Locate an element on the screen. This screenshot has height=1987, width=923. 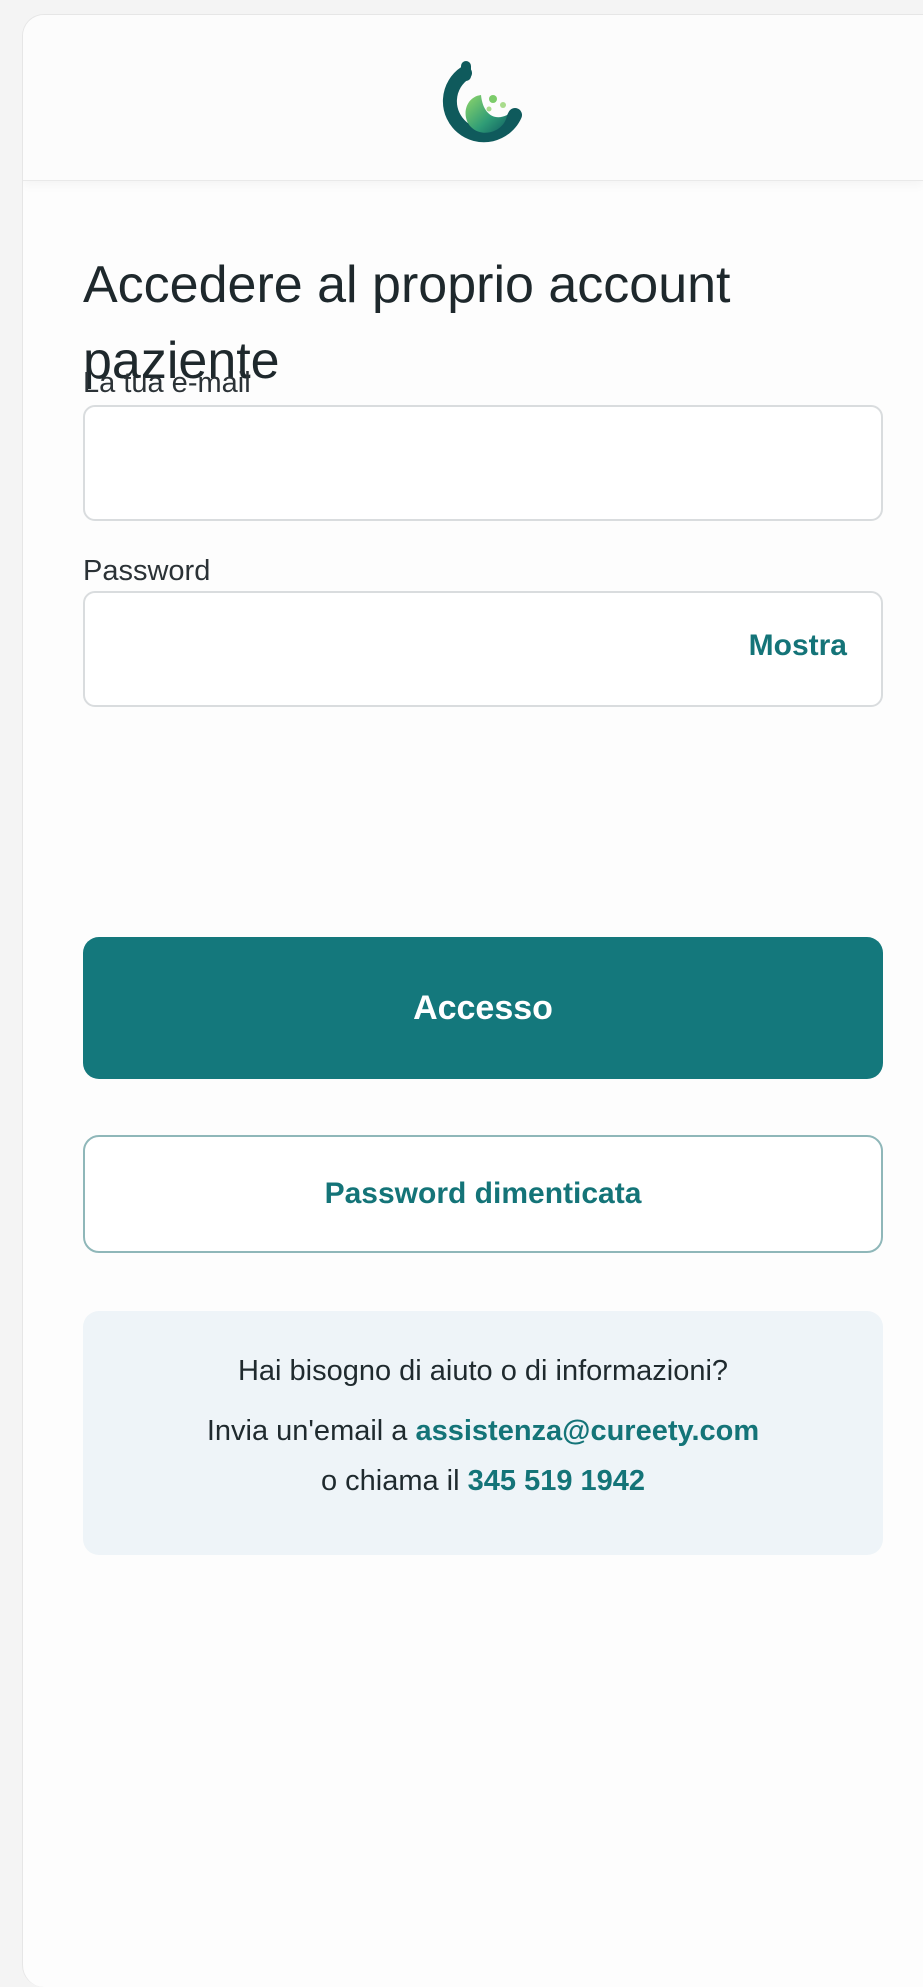
login-button: Accesso is located at coordinates (483, 1008).